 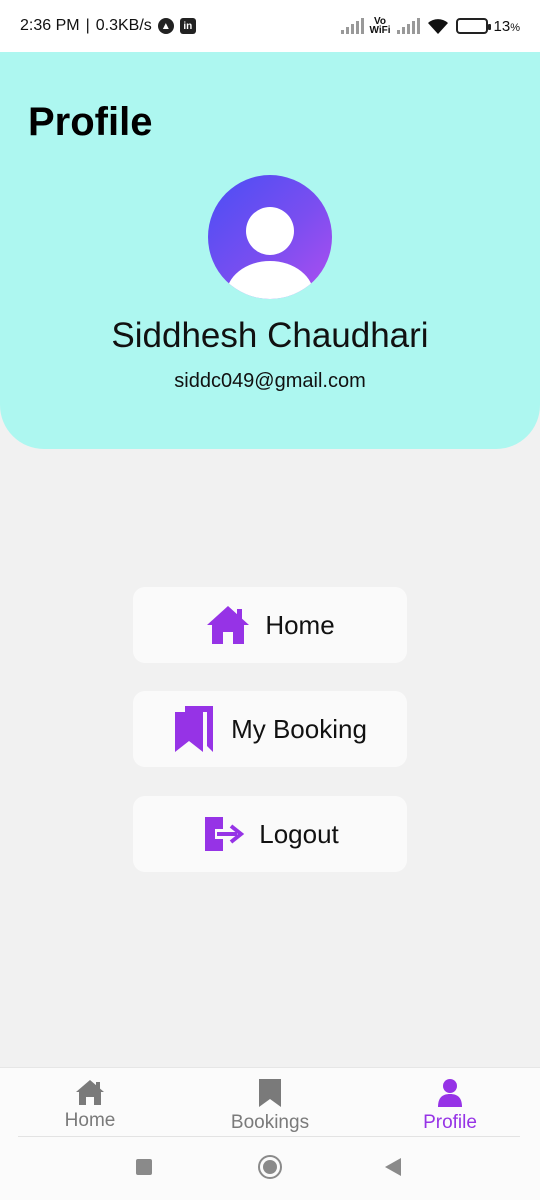 What do you see at coordinates (393, 1167) in the screenshot?
I see `back-icon` at bounding box center [393, 1167].